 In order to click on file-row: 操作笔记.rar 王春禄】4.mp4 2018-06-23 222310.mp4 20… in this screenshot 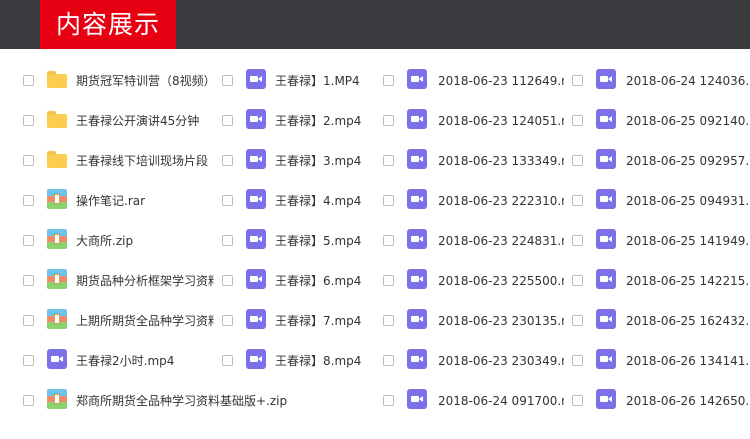, I will do `click(375, 203)`.